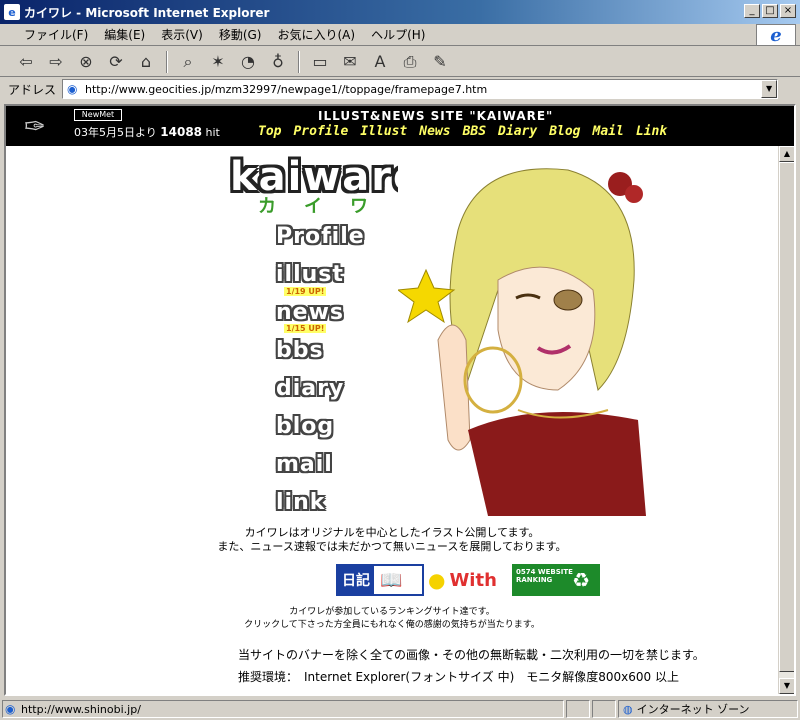 Image resolution: width=800 pixels, height=720 pixels. Describe the element at coordinates (32, 89) in the screenshot. I see `address-label: アドレス` at that location.